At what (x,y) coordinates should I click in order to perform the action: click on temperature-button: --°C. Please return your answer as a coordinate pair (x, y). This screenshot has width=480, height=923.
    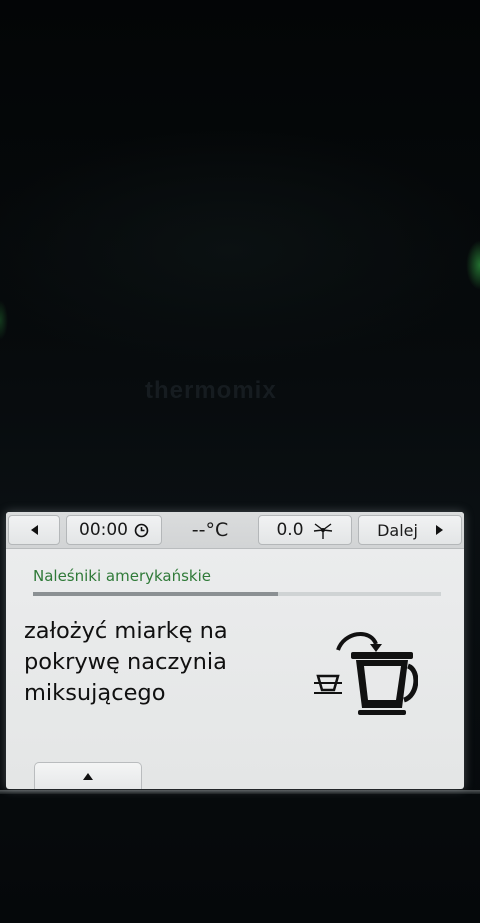
    Looking at the image, I should click on (210, 530).